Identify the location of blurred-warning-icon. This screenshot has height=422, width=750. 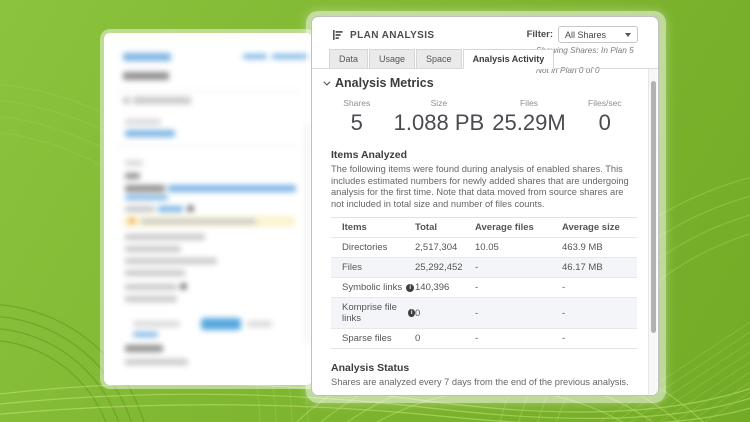
(132, 221).